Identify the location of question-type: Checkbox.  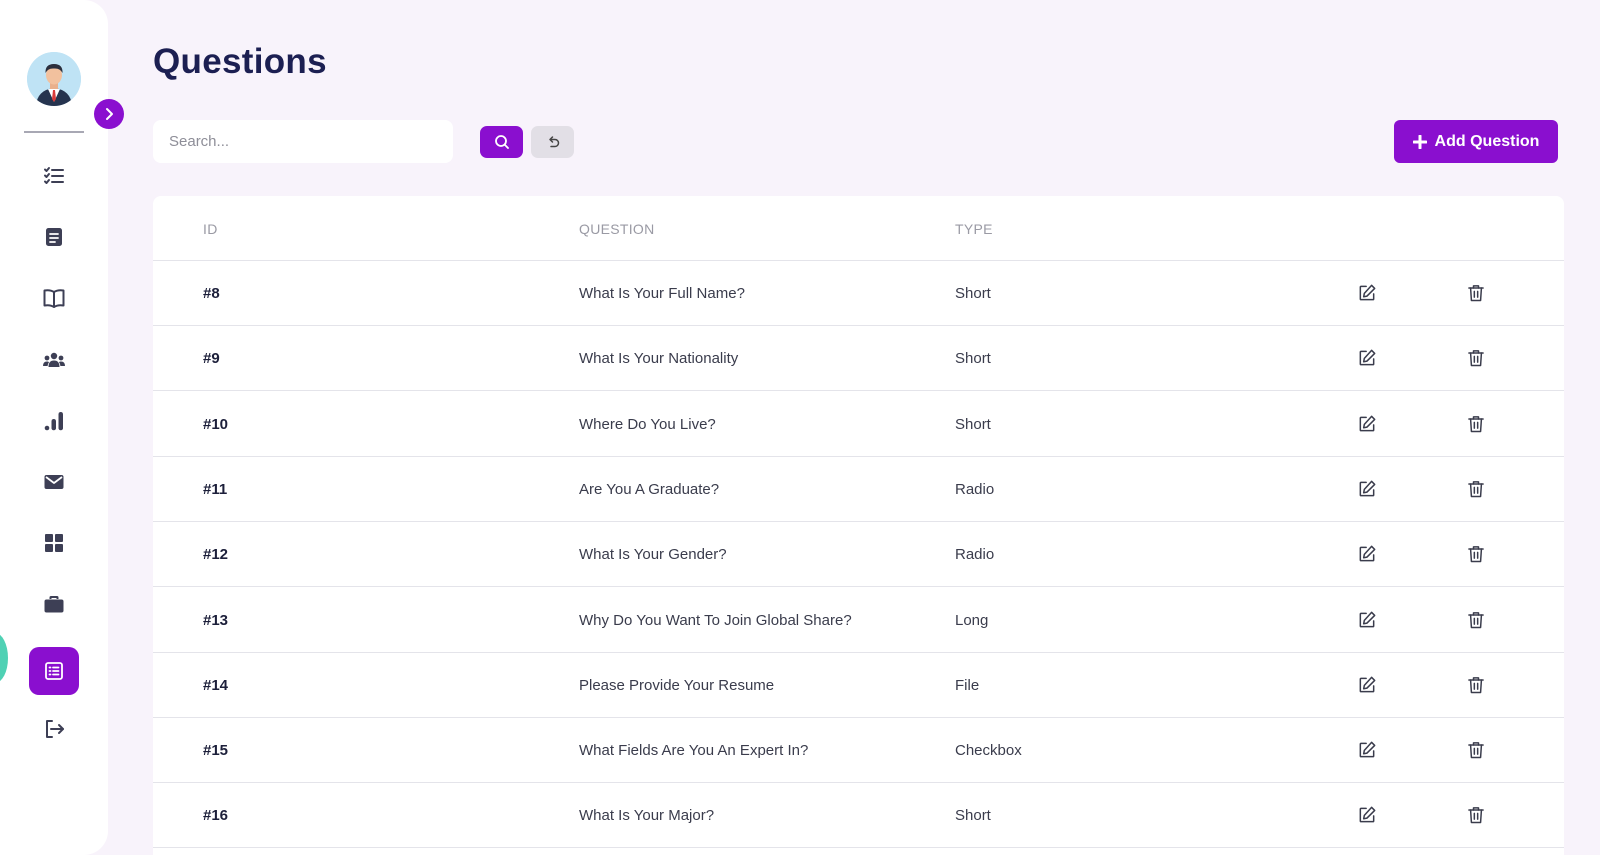
(988, 751).